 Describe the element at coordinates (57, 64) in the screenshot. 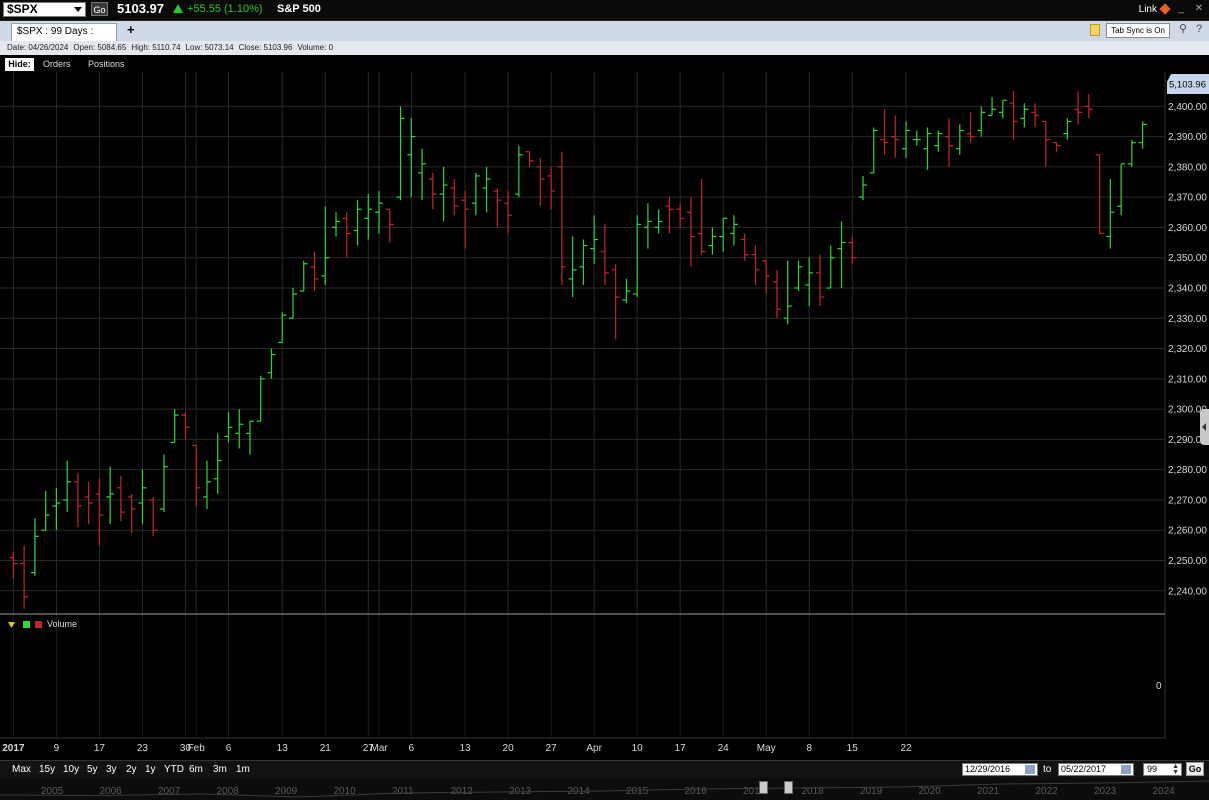

I see `orders-toggle: Orders` at that location.